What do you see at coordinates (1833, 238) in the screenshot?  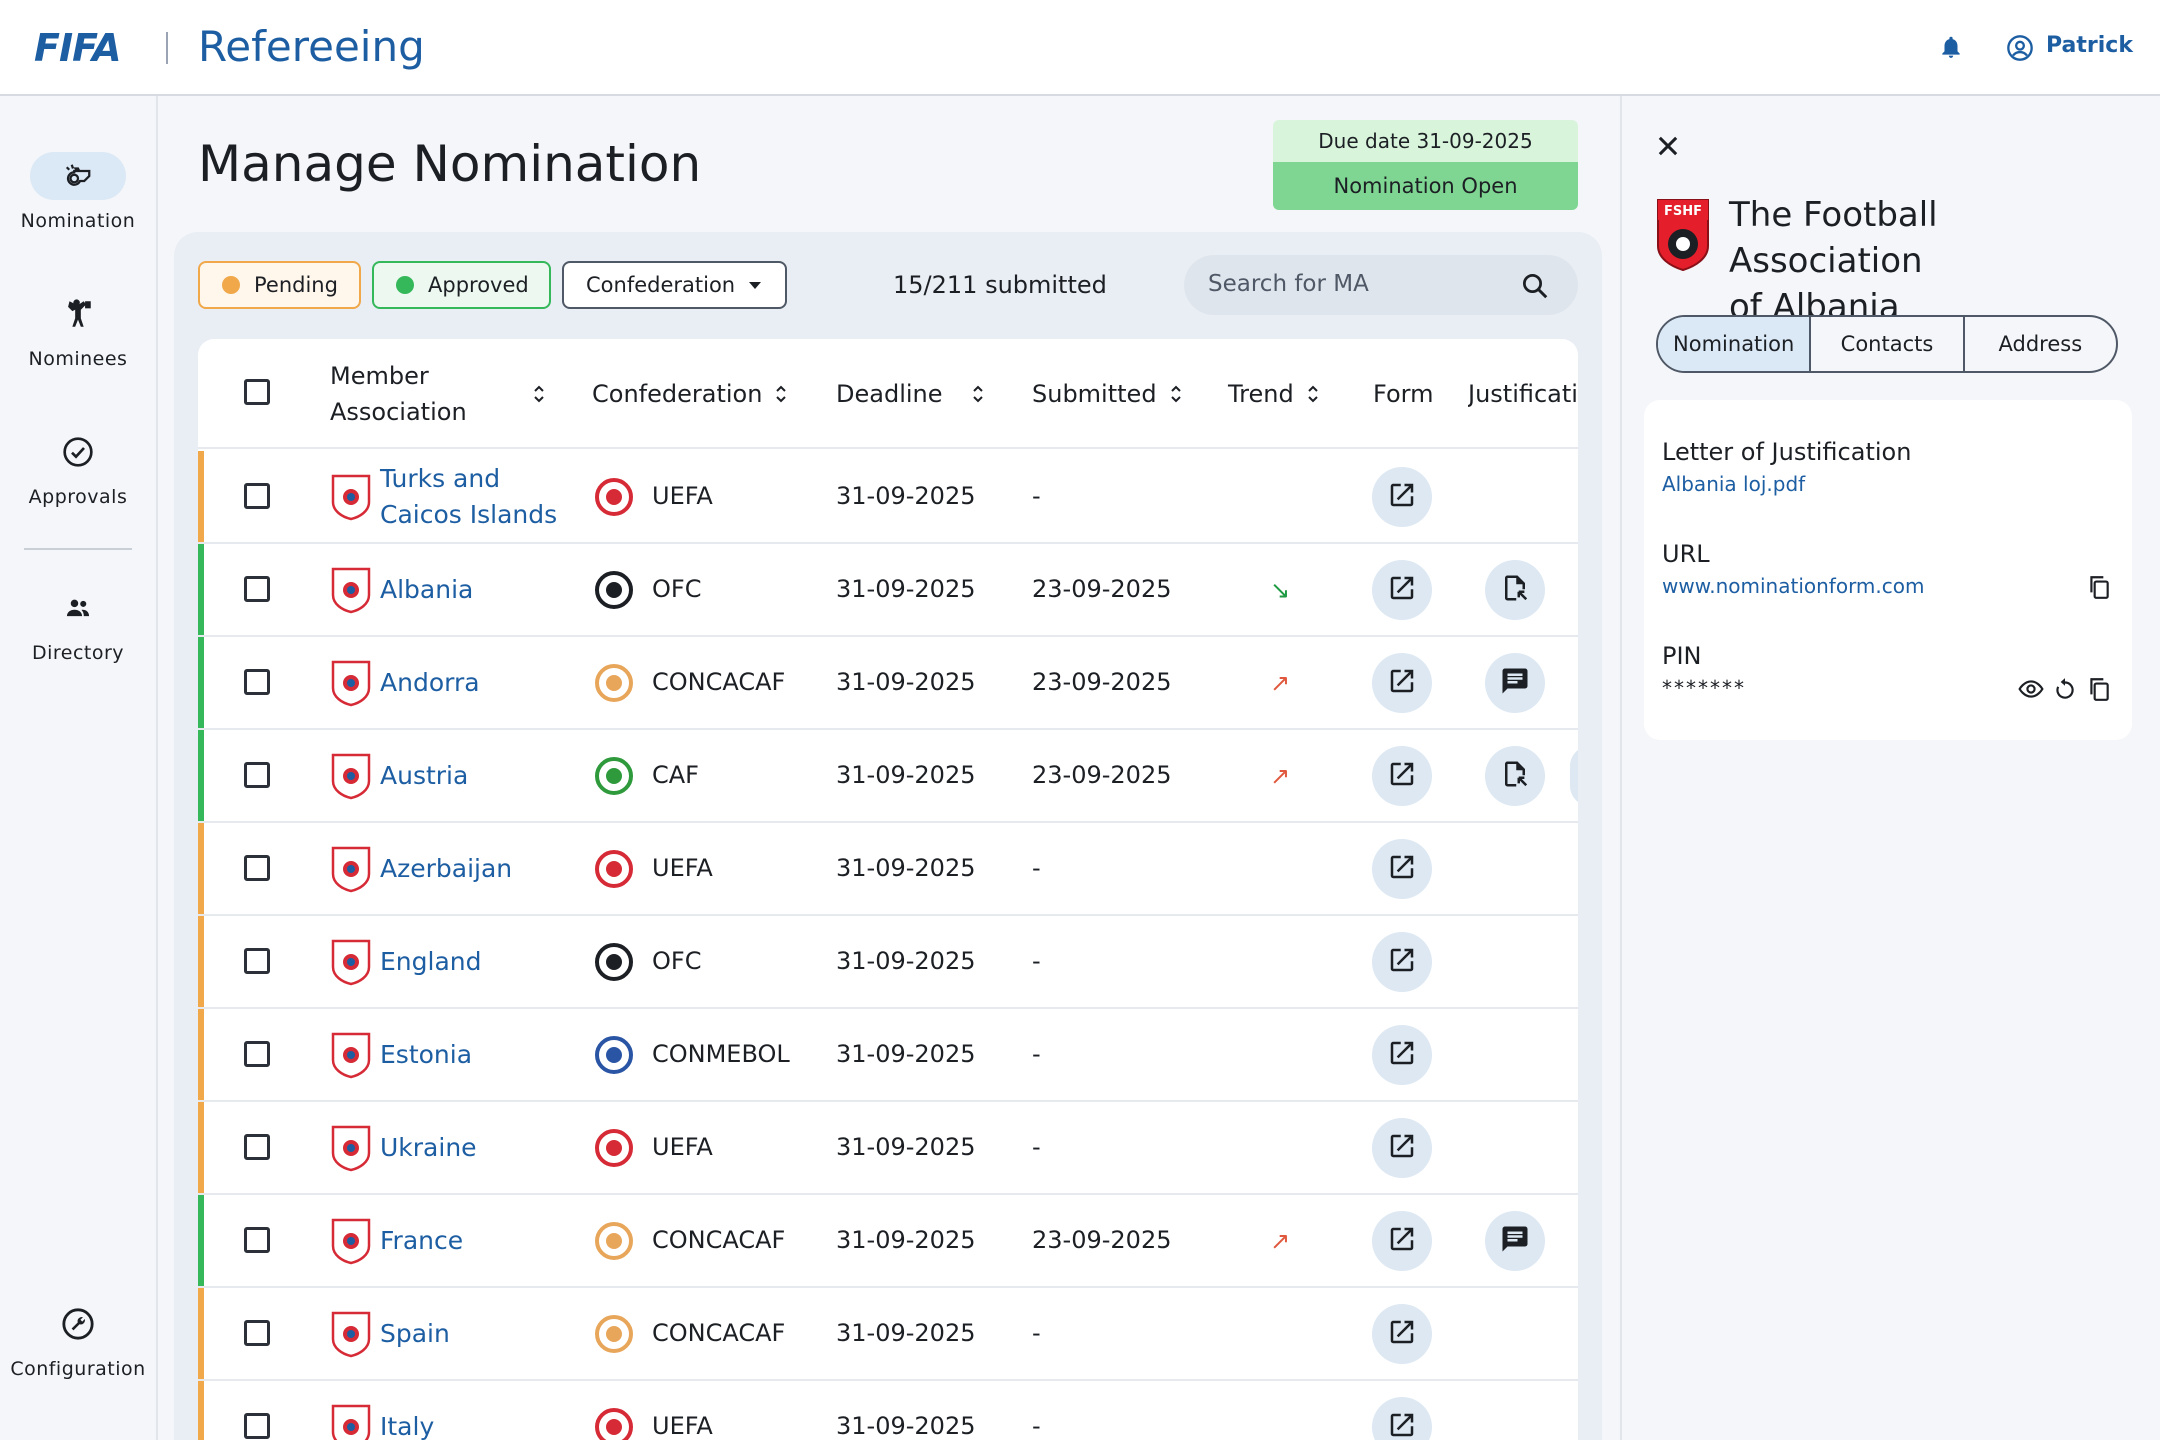 I see `panel-title-line: The Football Association` at bounding box center [1833, 238].